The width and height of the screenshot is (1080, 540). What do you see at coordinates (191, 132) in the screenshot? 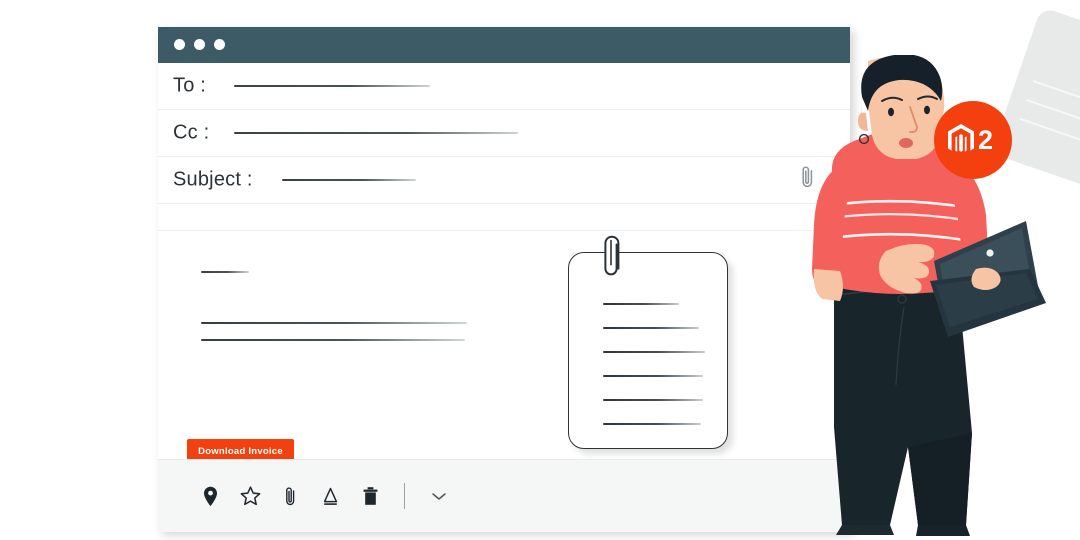
I see `label-cc: Cc :` at bounding box center [191, 132].